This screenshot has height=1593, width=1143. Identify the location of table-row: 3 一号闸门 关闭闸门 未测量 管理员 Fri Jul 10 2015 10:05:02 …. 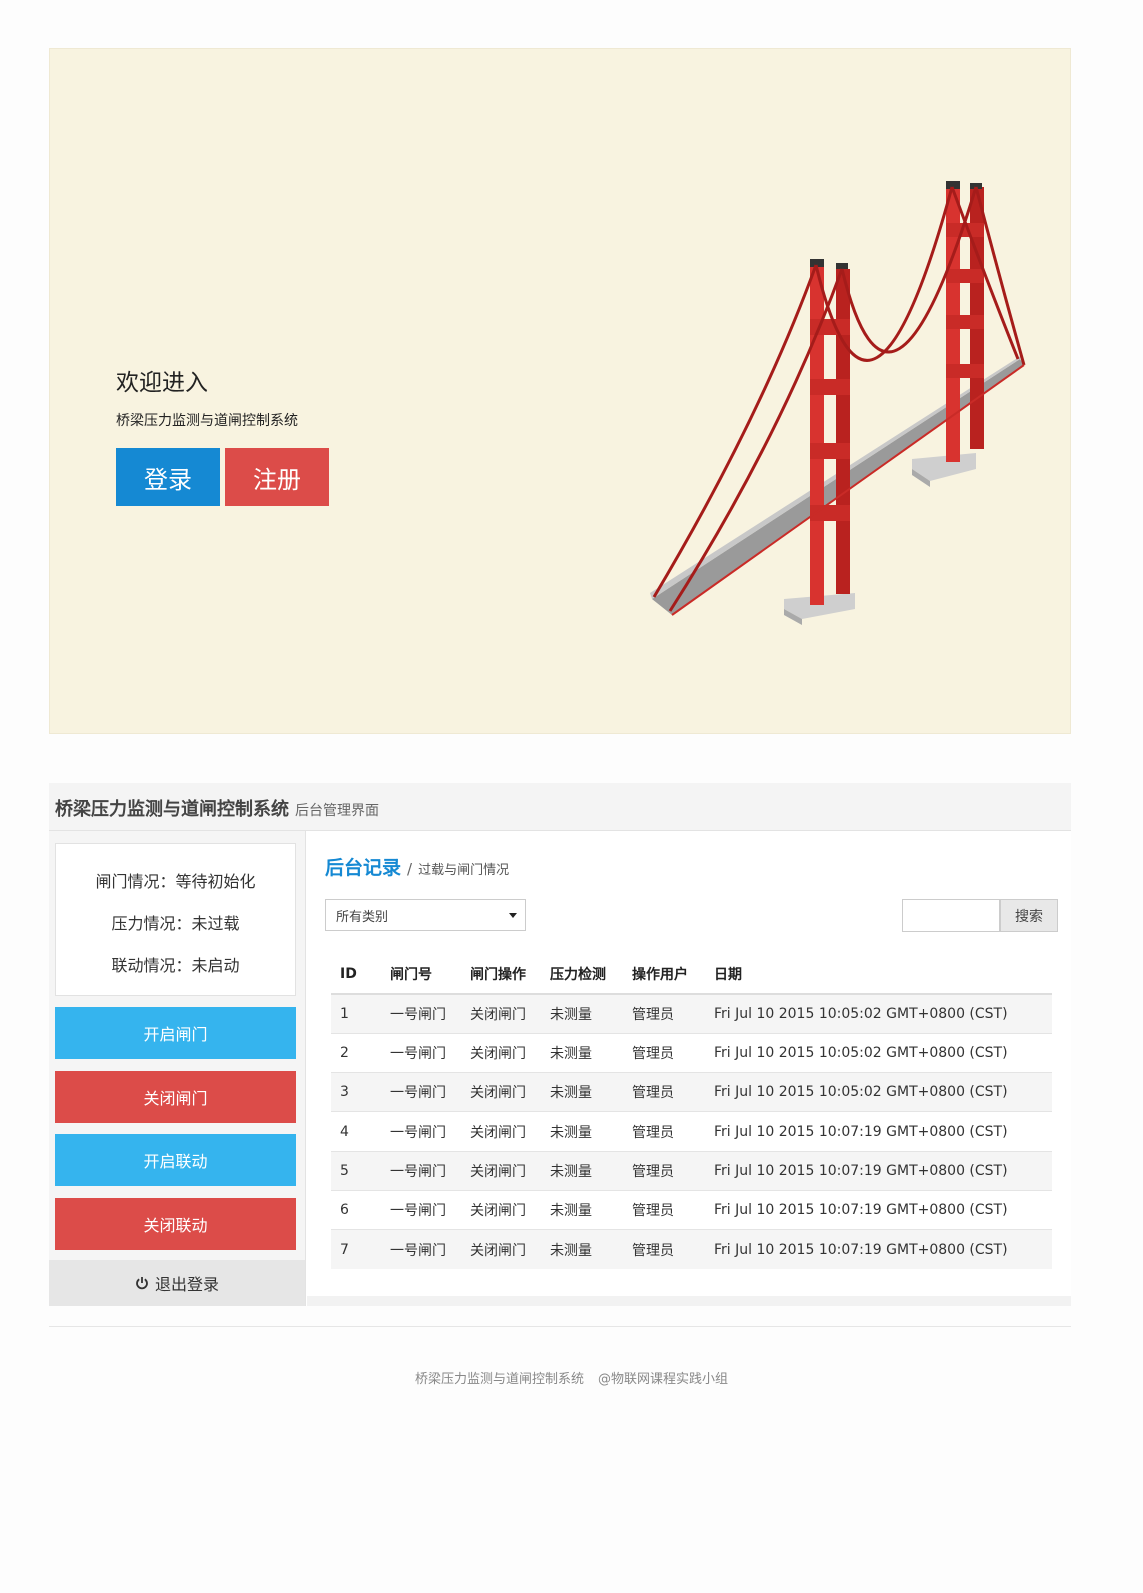
(691, 1092).